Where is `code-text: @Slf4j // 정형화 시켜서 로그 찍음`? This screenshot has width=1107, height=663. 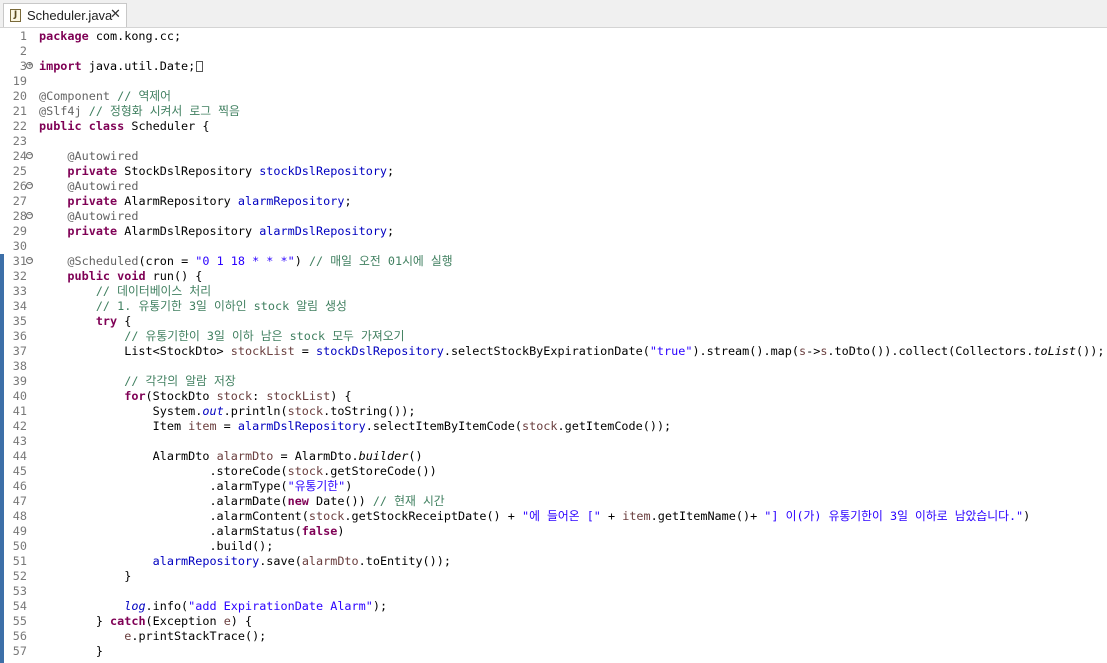 code-text: @Slf4j // 정형화 시켜서 로그 찍음 is located at coordinates (139, 111).